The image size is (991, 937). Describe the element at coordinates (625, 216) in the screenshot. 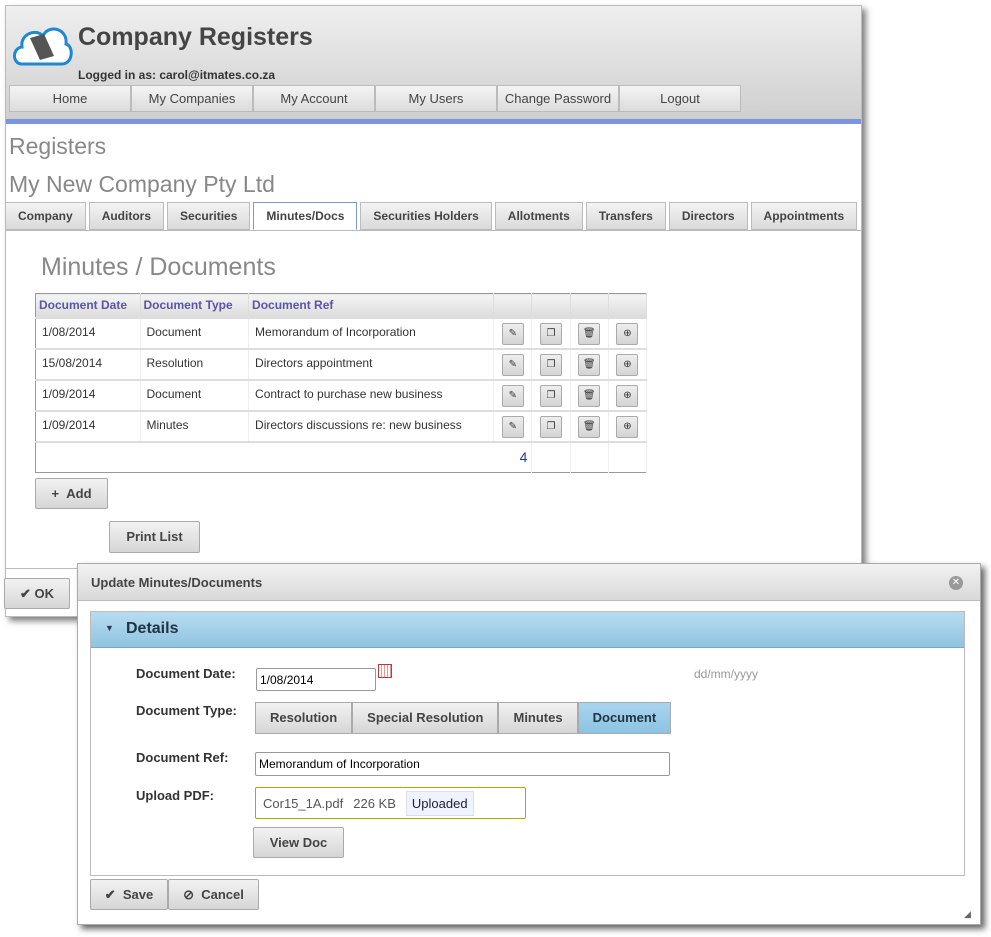

I see `tab-transfers: Transfers` at that location.